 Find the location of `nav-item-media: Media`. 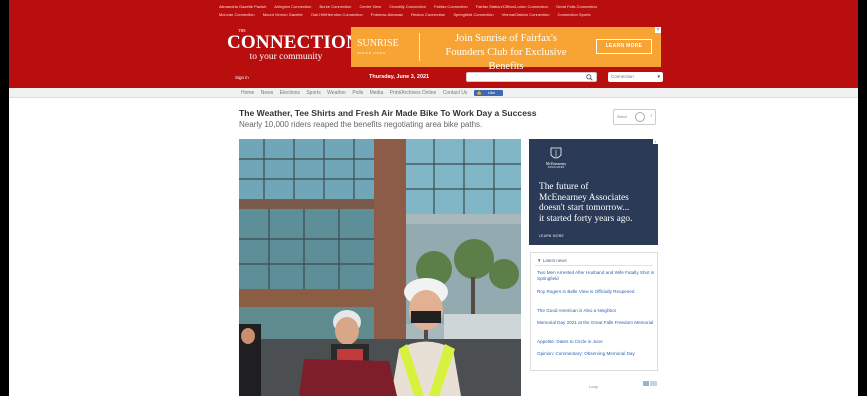

nav-item-media: Media is located at coordinates (377, 93).